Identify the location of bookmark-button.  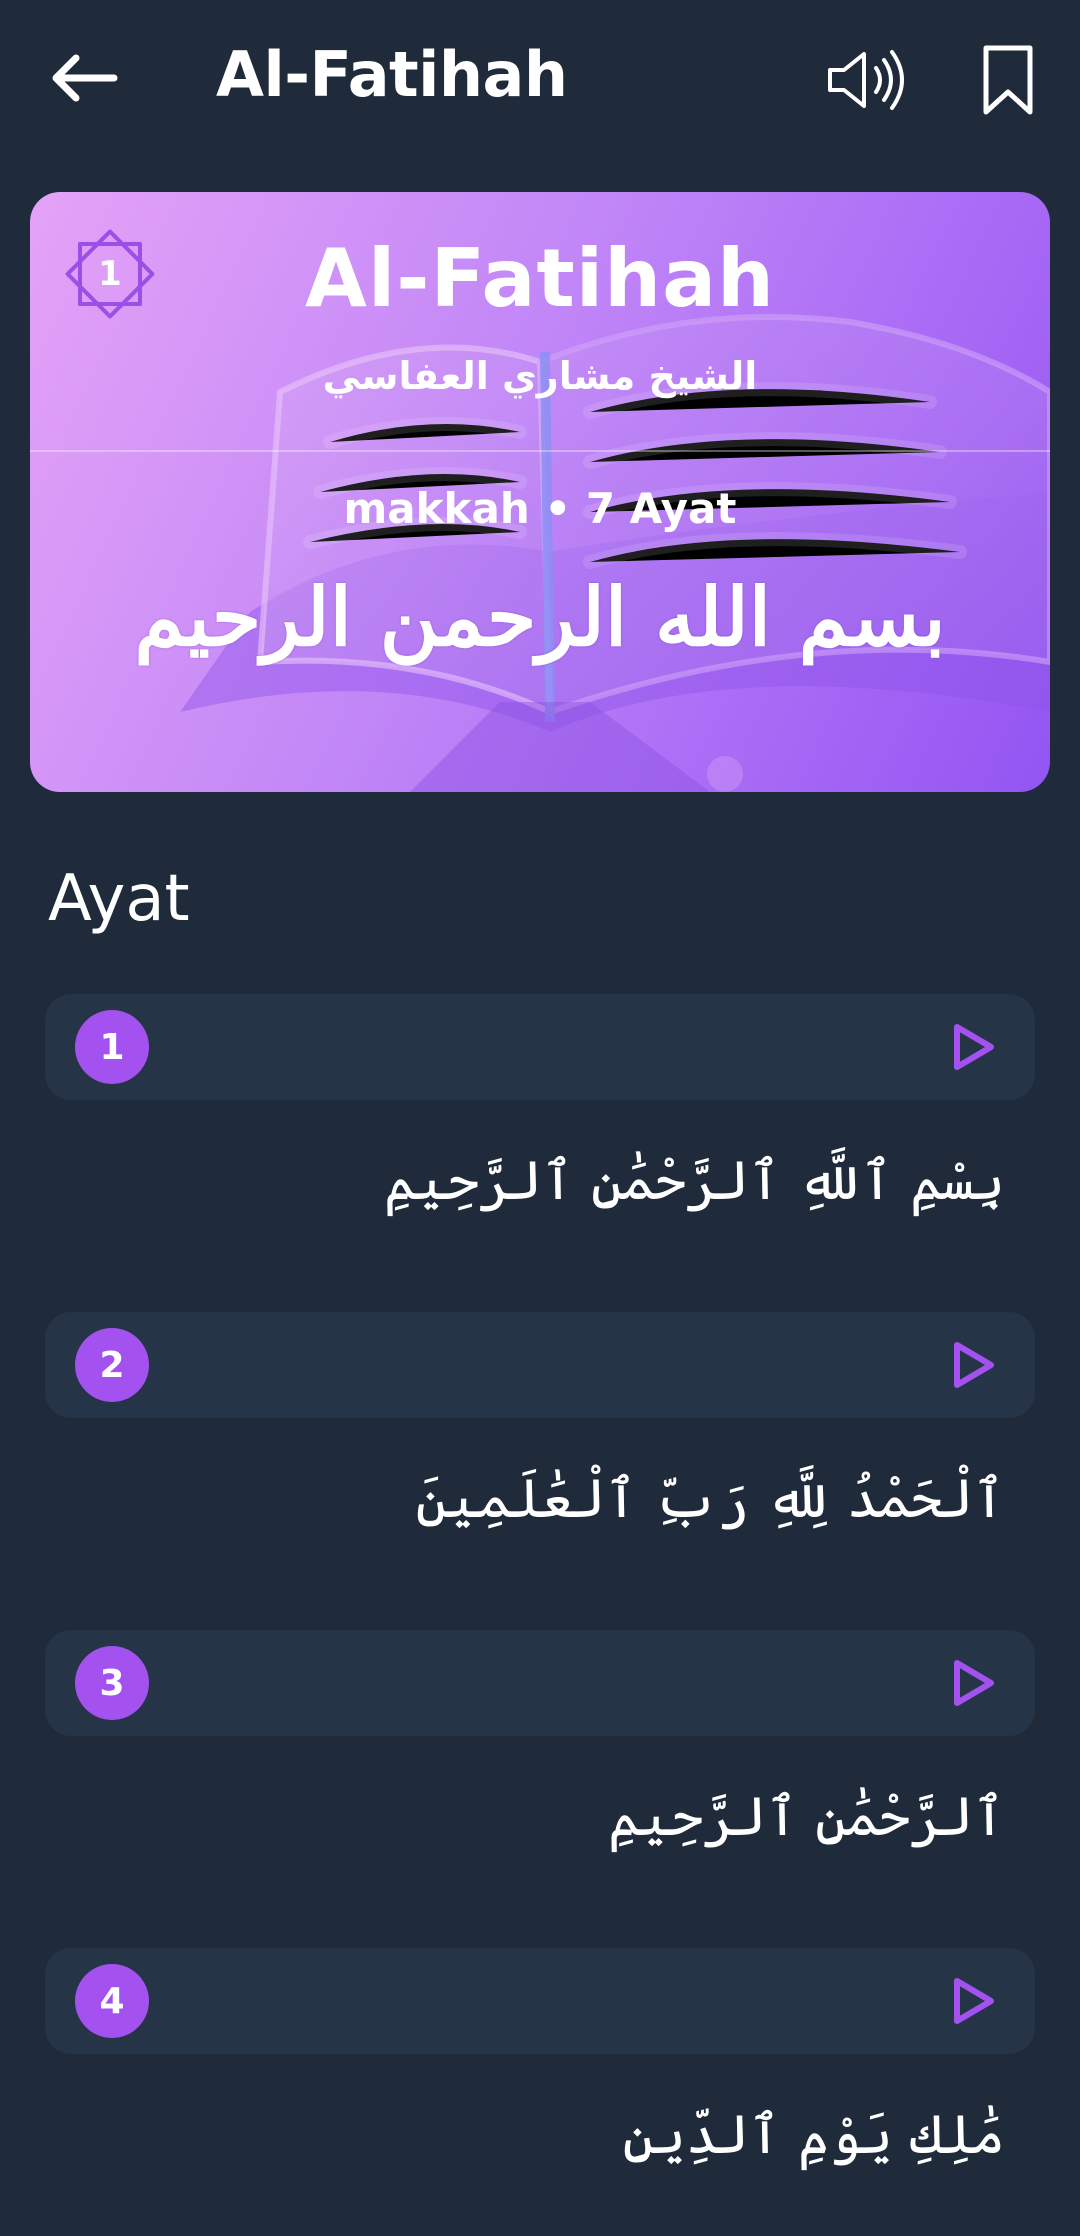
(1008, 80).